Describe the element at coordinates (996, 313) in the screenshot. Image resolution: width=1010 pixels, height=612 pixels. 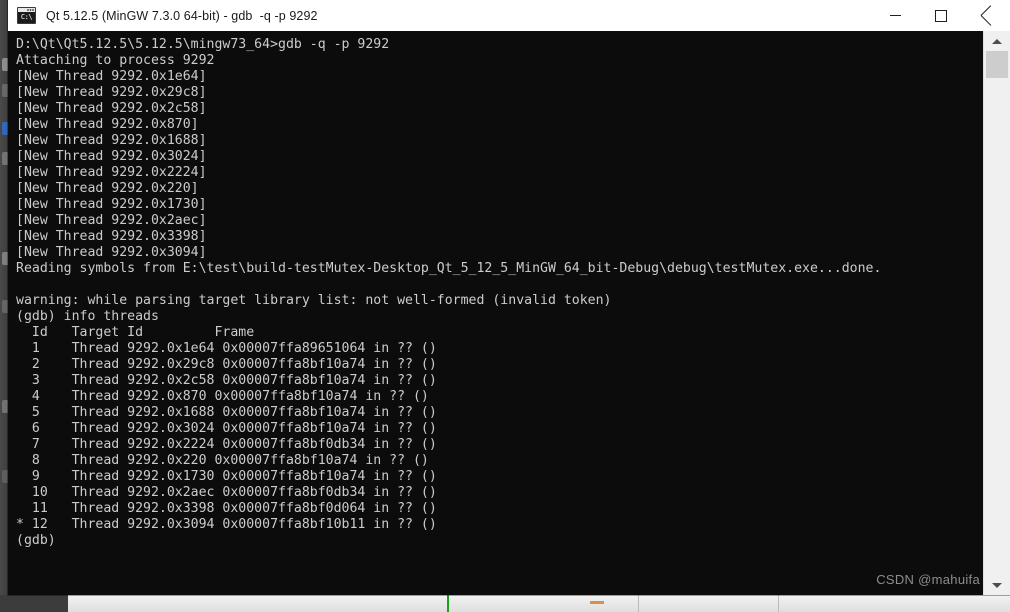
I see `console-scrollbar` at that location.